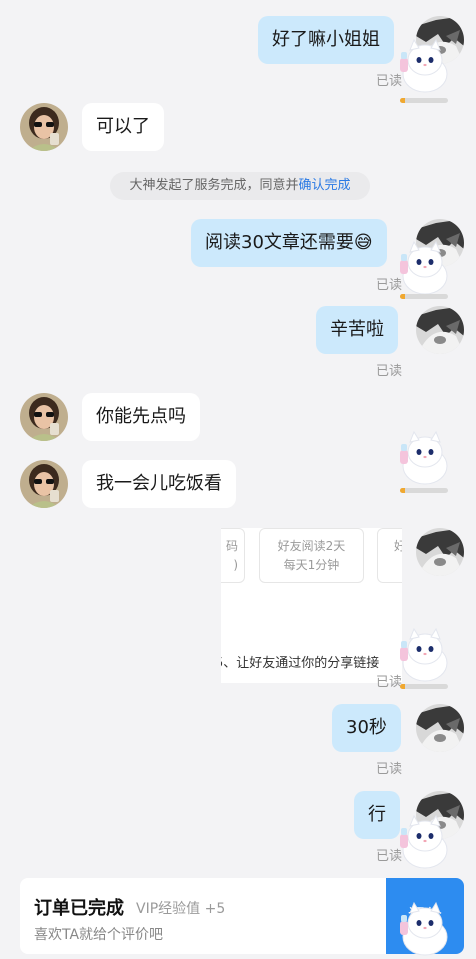  What do you see at coordinates (357, 330) in the screenshot?
I see `message-bubble-outgoing: 辛苦啦` at bounding box center [357, 330].